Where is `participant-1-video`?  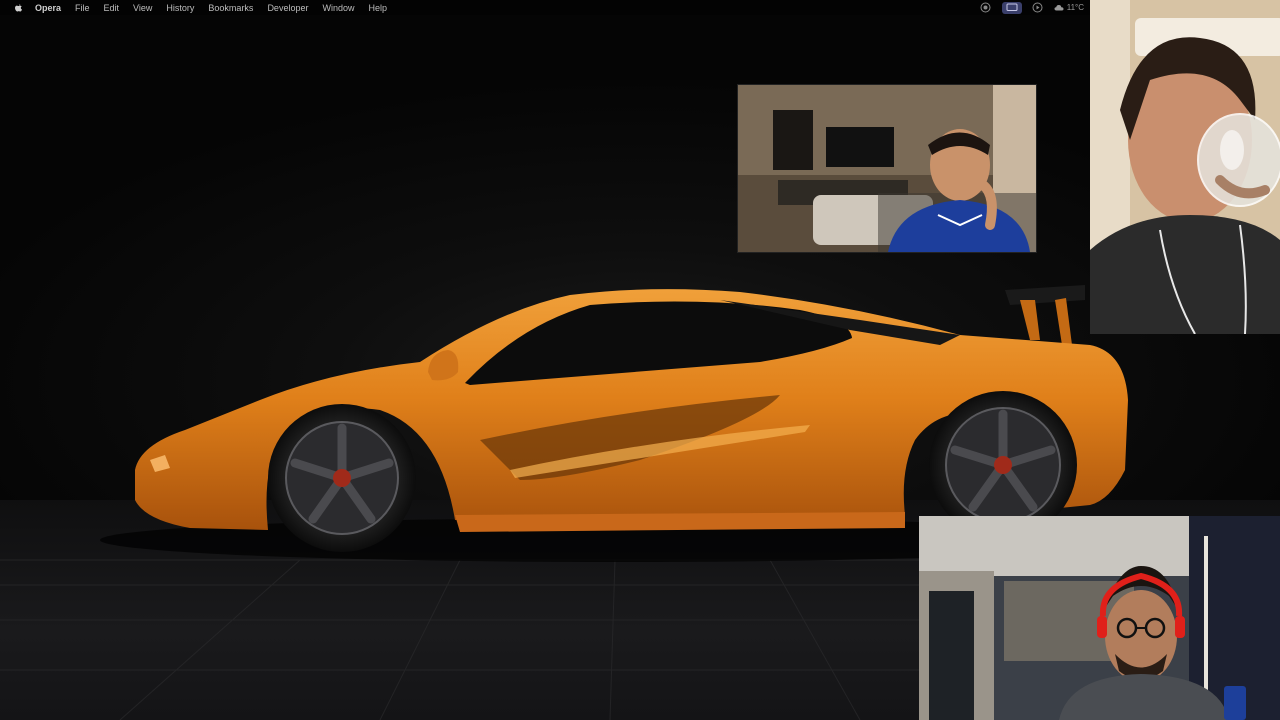 participant-1-video is located at coordinates (887, 168).